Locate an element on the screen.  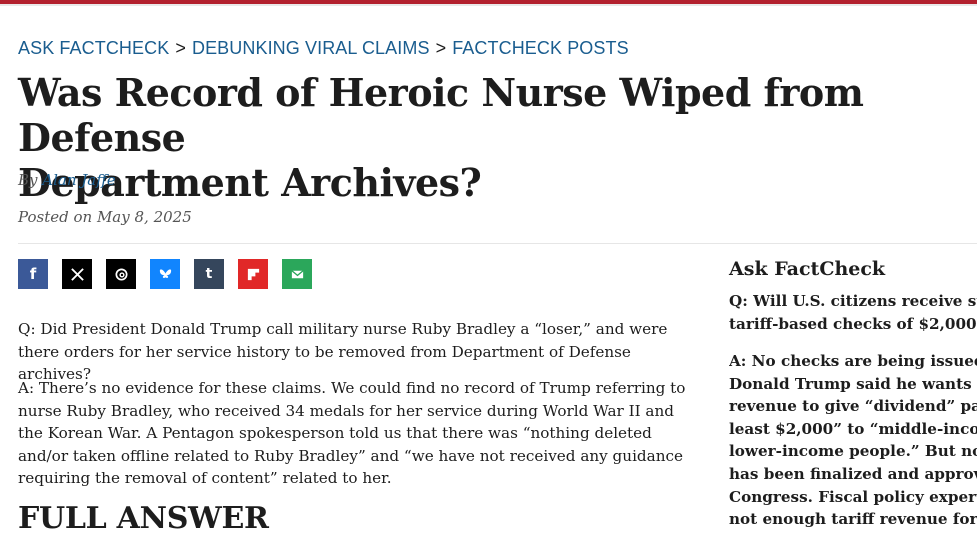
facebook-icon: f is located at coordinates (33, 274).